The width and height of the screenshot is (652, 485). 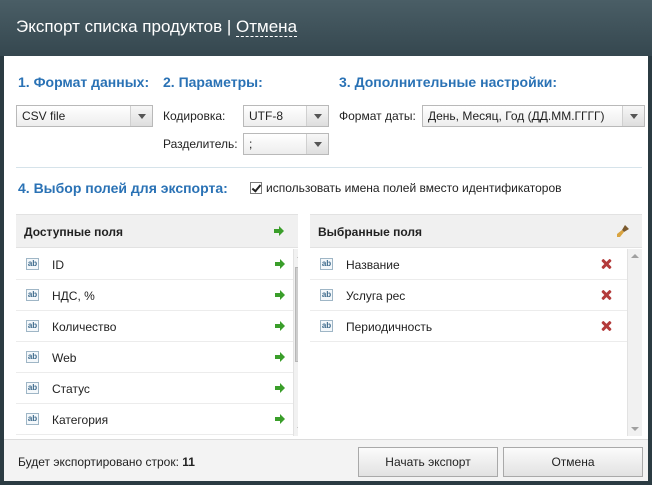 What do you see at coordinates (213, 82) in the screenshot?
I see `section-params-title: 2. Параметры:` at bounding box center [213, 82].